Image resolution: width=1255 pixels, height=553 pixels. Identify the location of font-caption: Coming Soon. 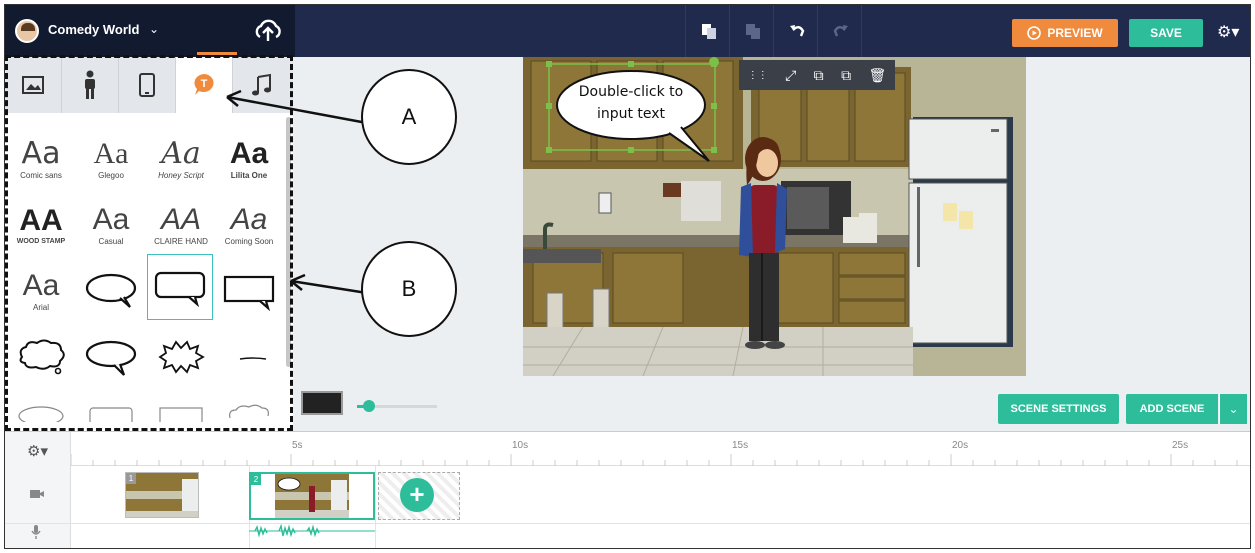
(249, 241).